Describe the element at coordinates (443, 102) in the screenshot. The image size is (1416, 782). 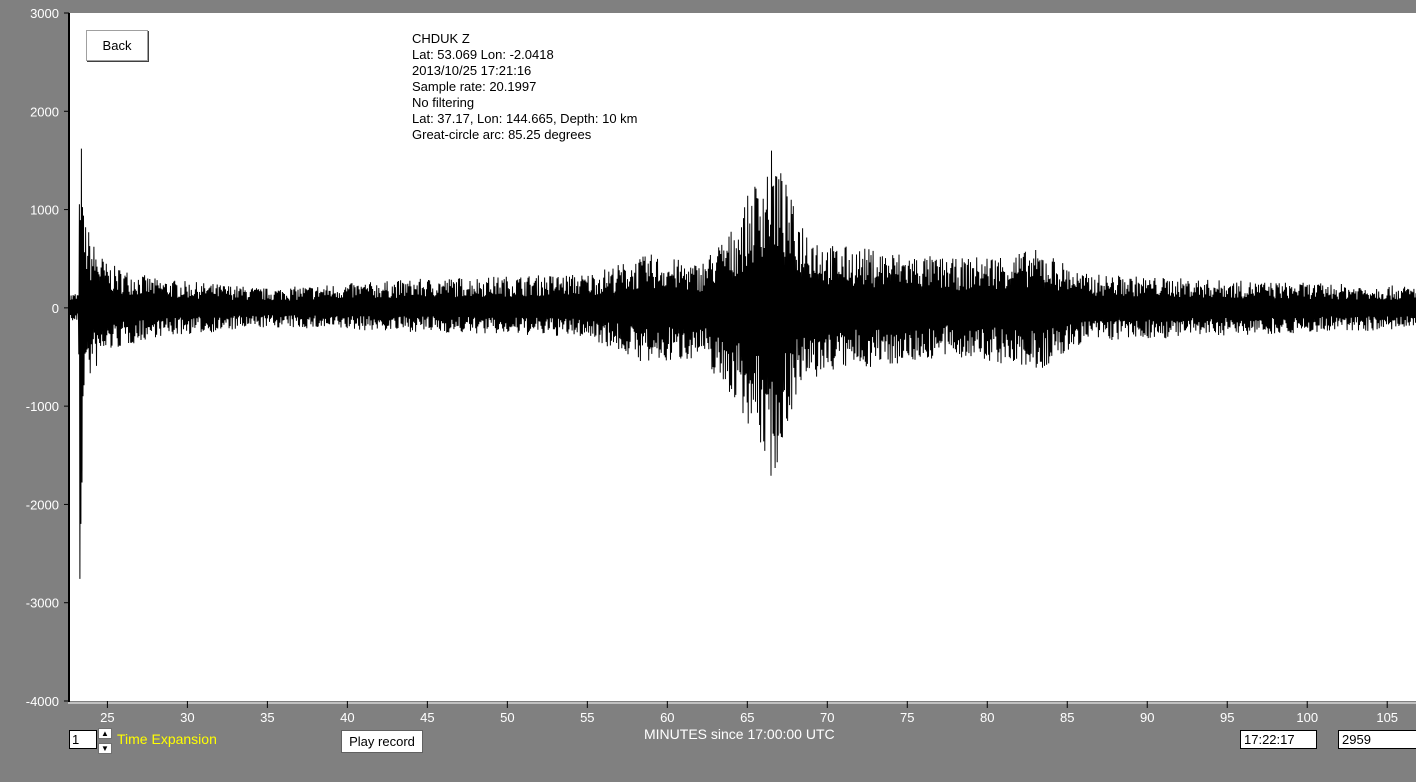
I see `info-line: No filtering` at that location.